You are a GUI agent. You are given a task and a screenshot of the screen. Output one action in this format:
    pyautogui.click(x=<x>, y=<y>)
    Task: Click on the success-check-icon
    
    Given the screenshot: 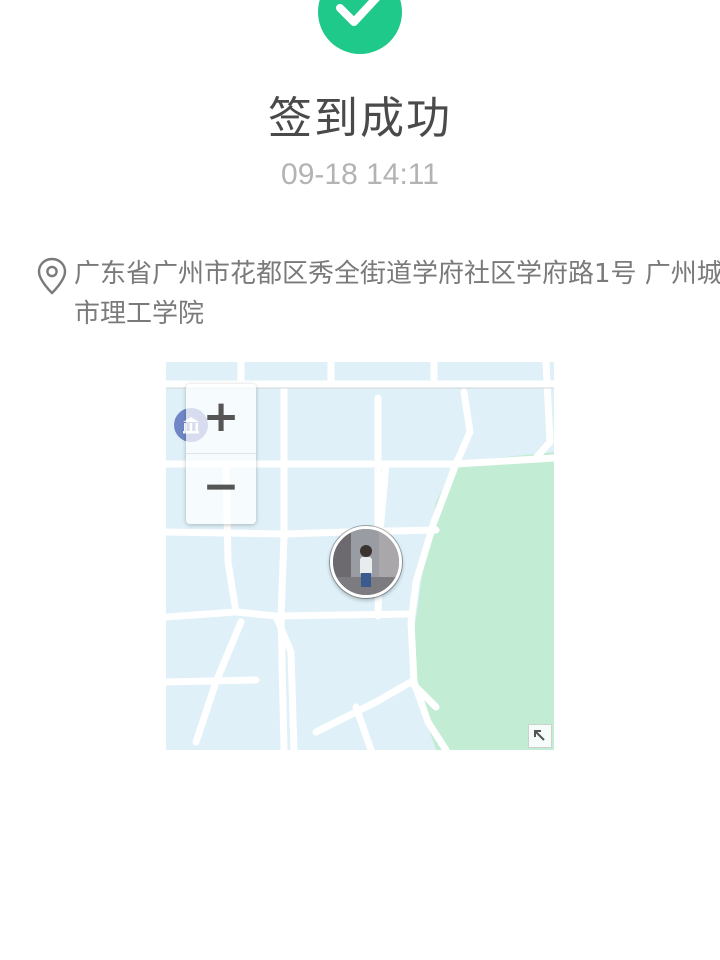 What is the action you would take?
    pyautogui.click(x=360, y=27)
    